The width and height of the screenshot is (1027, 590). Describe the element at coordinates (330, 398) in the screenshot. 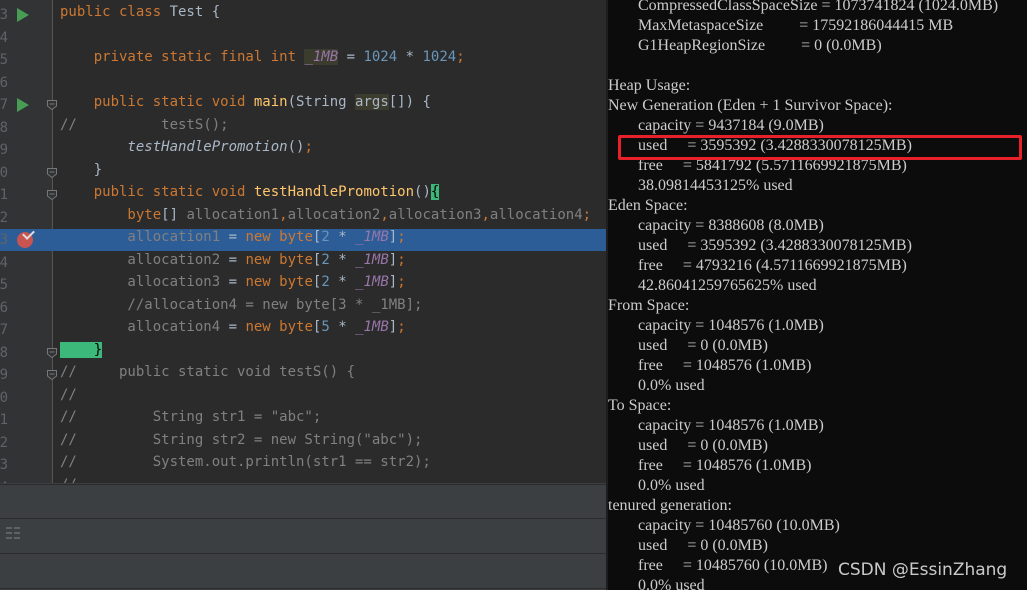

I see `code-line: //` at that location.